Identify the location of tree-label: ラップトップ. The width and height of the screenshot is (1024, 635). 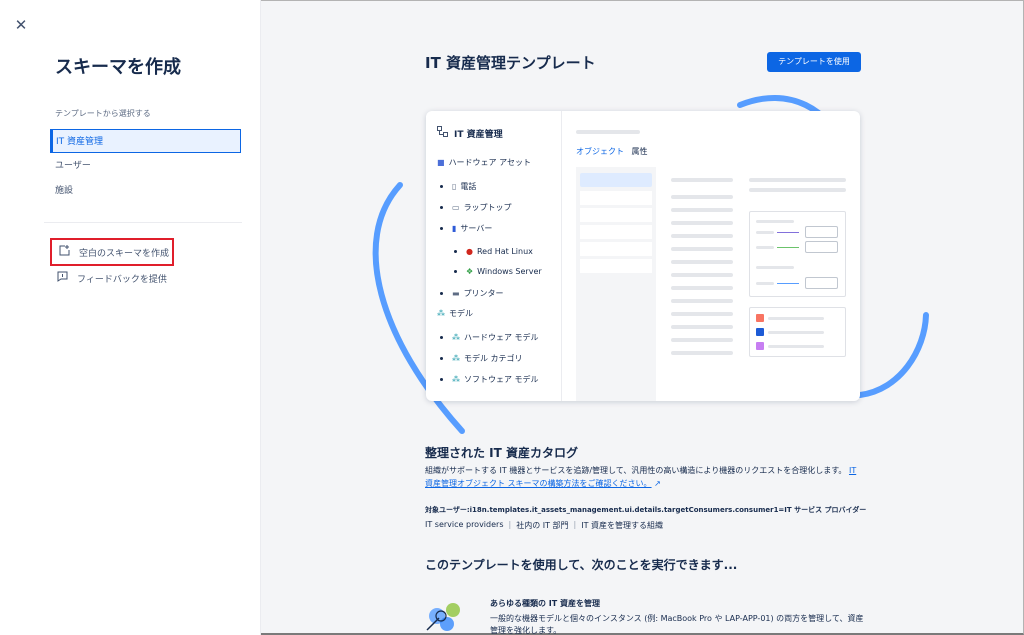
(487, 207).